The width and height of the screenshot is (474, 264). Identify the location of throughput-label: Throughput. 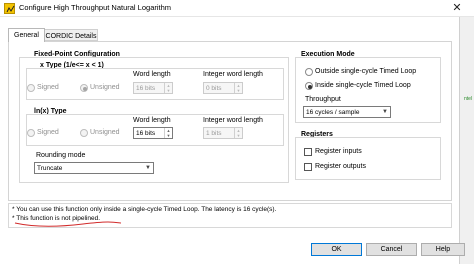
(323, 99).